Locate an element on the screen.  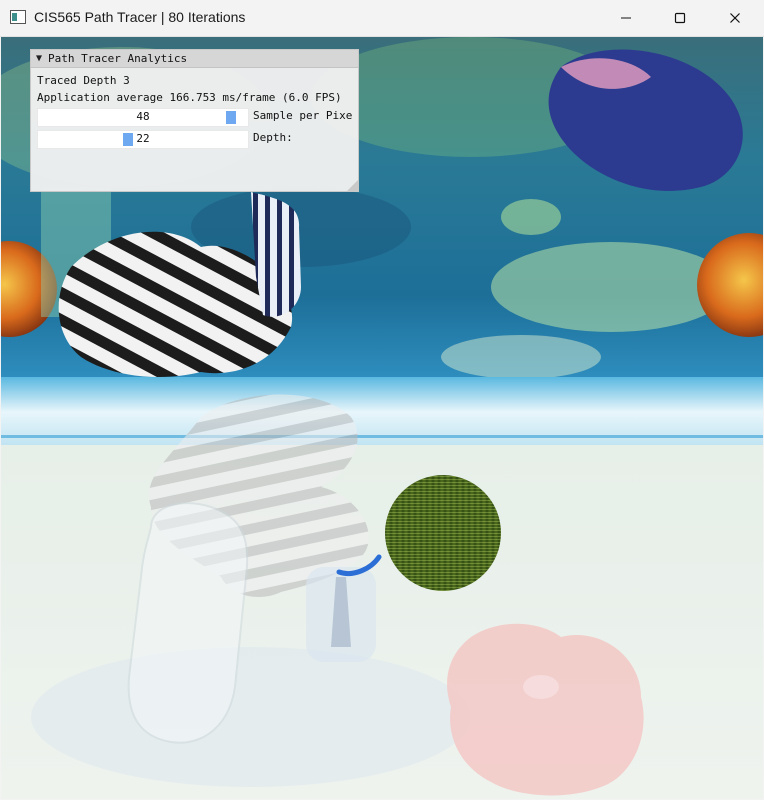
samples-per-pixel-slider: 48 is located at coordinates (143, 117).